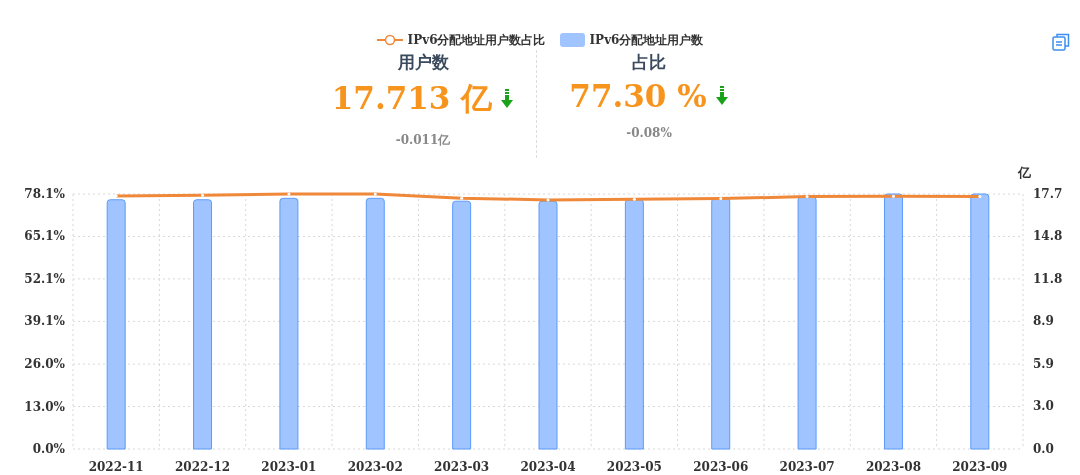  Describe the element at coordinates (1048, 194) in the screenshot. I see `y-axis-label: 17.7` at that location.